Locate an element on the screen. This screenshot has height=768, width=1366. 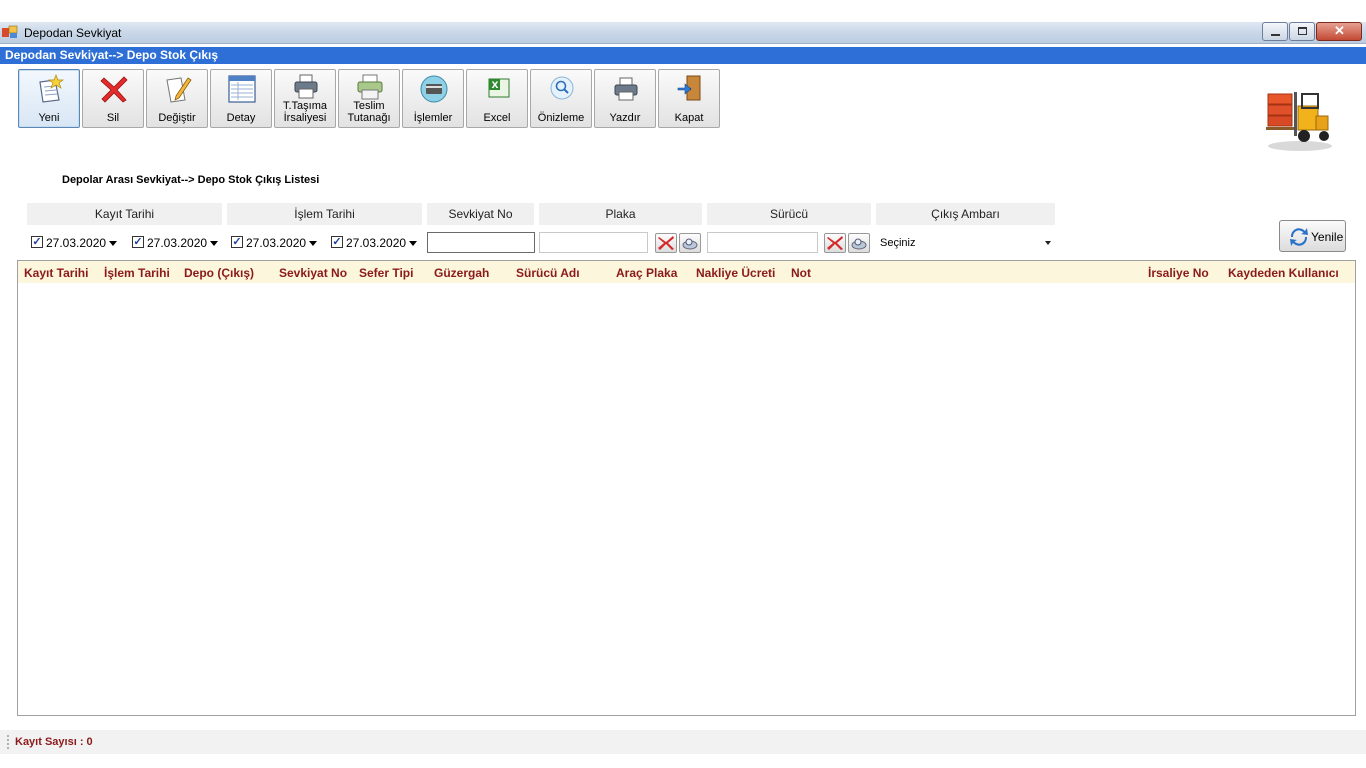
edit-button: Değiştir is located at coordinates (177, 98).